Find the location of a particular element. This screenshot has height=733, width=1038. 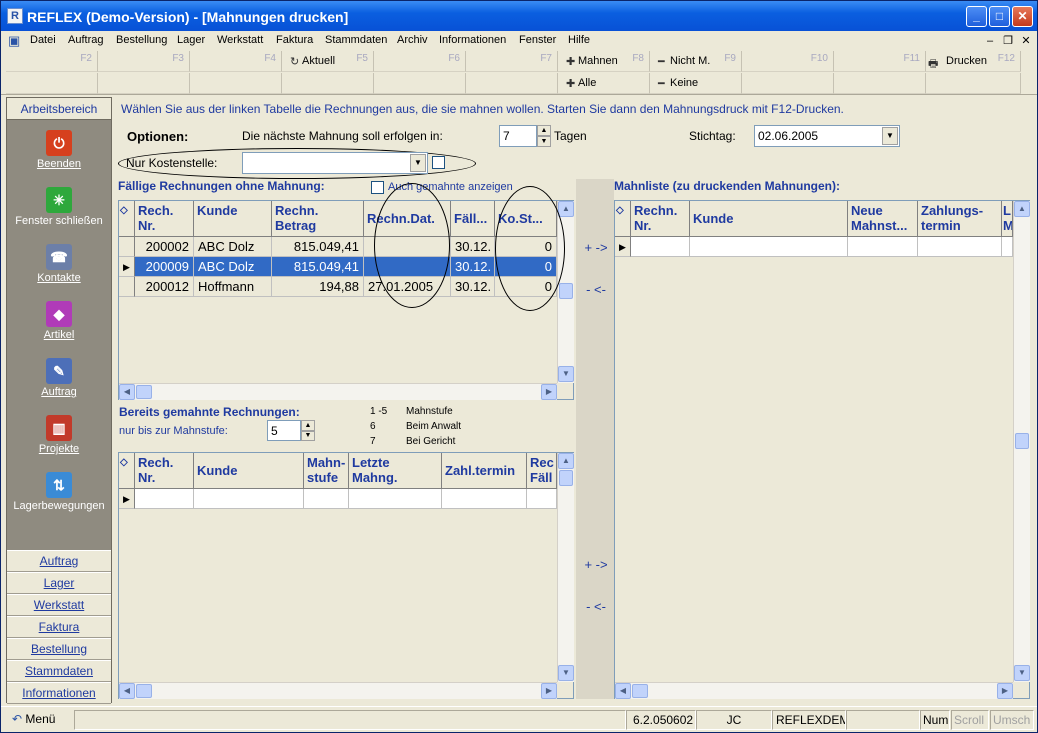

menu-archiv: Archiv is located at coordinates (412, 40).